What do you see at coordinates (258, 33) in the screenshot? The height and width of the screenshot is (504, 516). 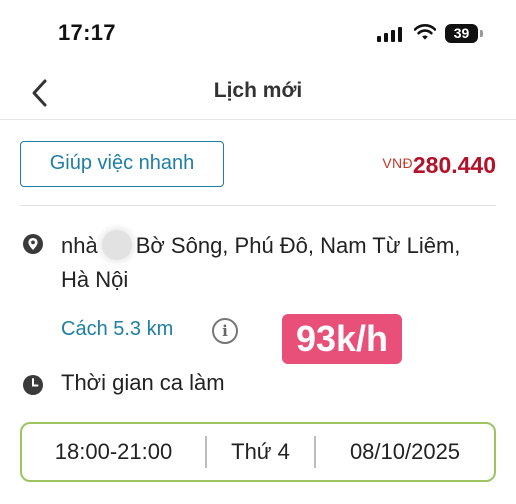 I see `status-bar: 17:17 39` at bounding box center [258, 33].